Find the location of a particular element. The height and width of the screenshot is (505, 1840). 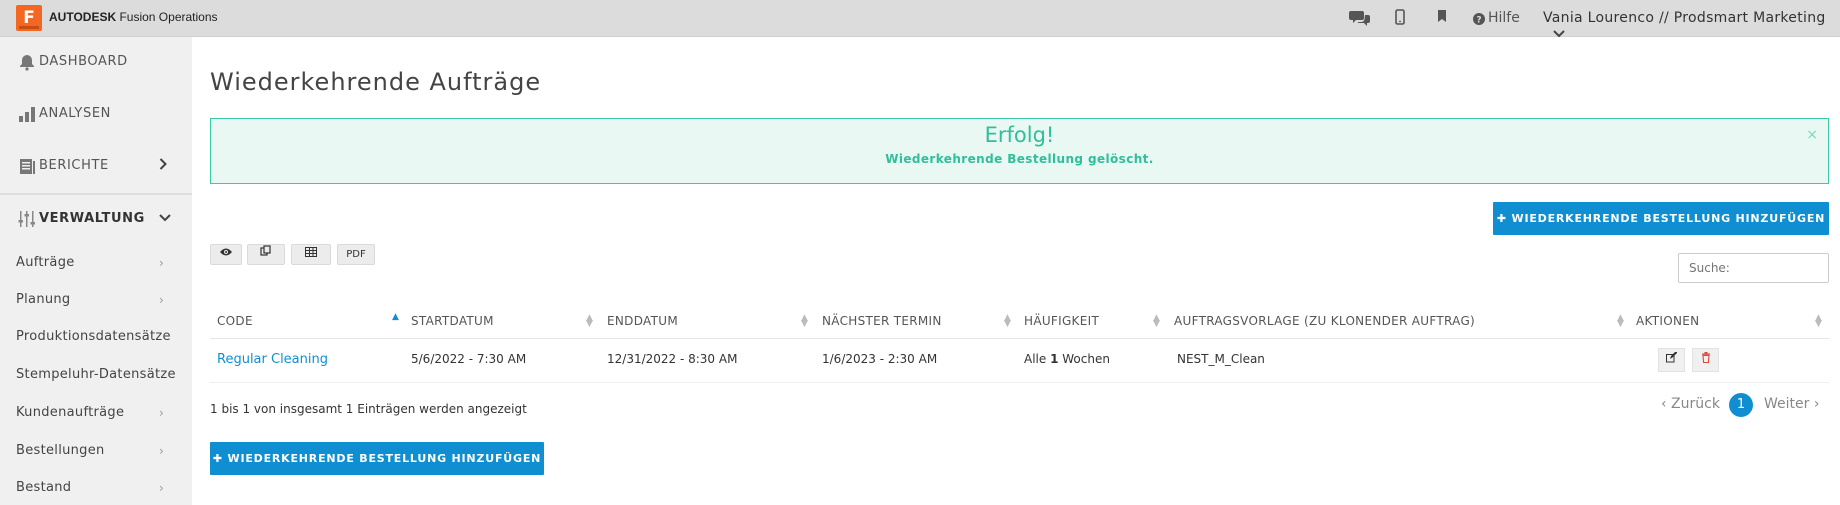

sidebar-item-verwaltung: VERWALTUNG is located at coordinates (96, 220).